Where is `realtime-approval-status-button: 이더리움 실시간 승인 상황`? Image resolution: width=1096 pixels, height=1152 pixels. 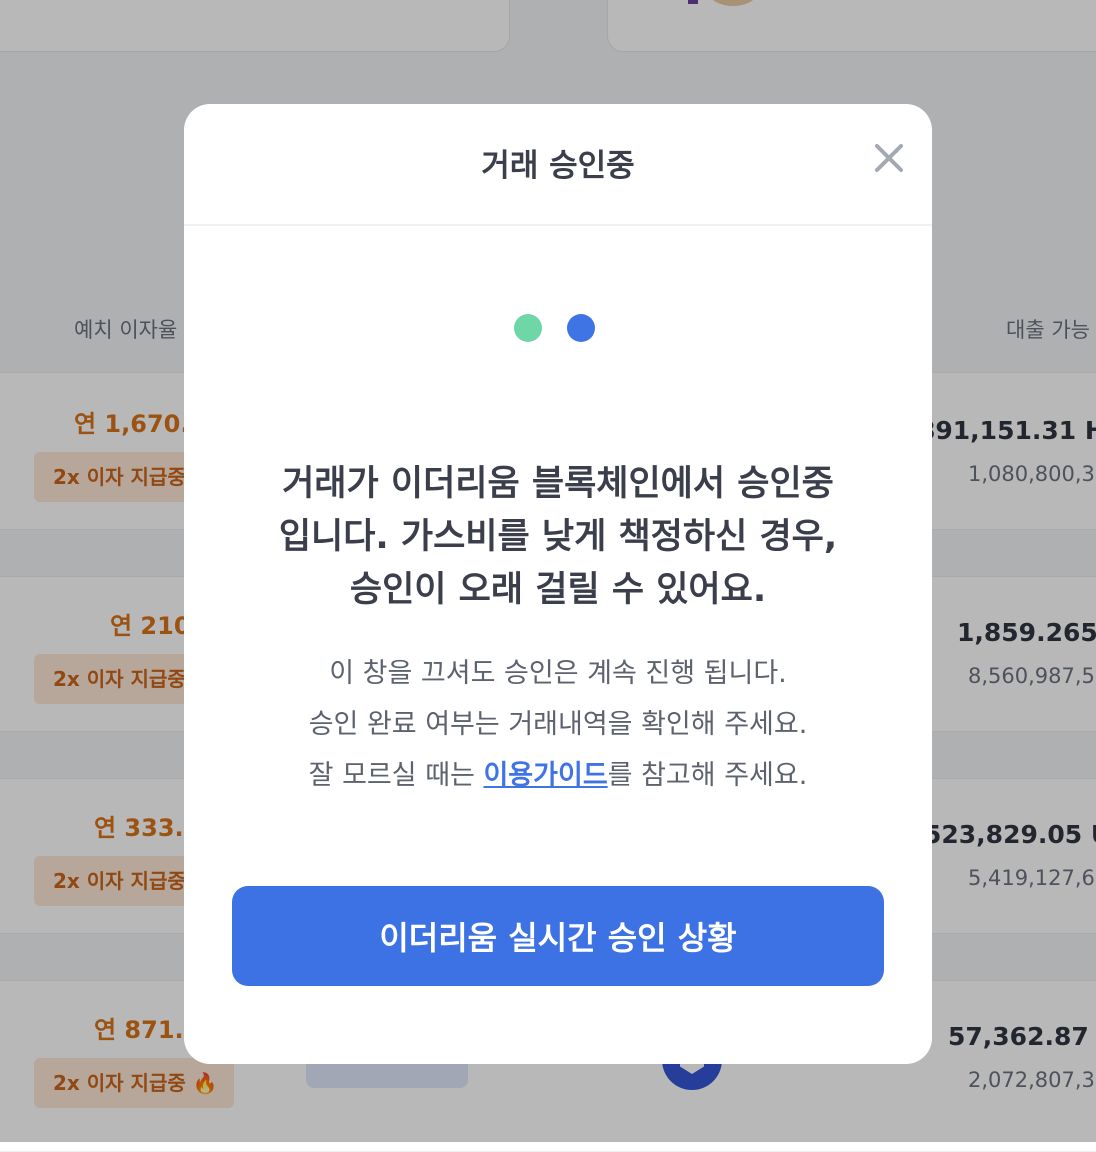 realtime-approval-status-button: 이더리움 실시간 승인 상황 is located at coordinates (558, 936).